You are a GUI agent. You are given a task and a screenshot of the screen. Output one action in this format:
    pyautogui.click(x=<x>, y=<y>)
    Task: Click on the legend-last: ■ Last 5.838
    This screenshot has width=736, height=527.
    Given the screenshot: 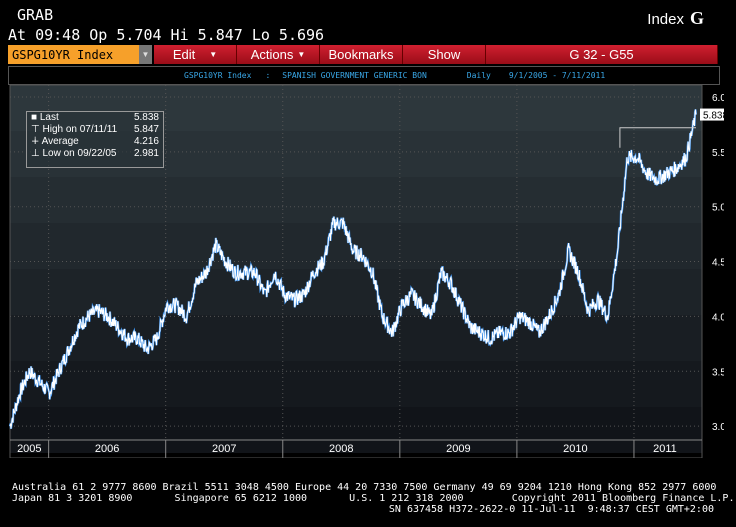 What is the action you would take?
    pyautogui.click(x=95, y=118)
    